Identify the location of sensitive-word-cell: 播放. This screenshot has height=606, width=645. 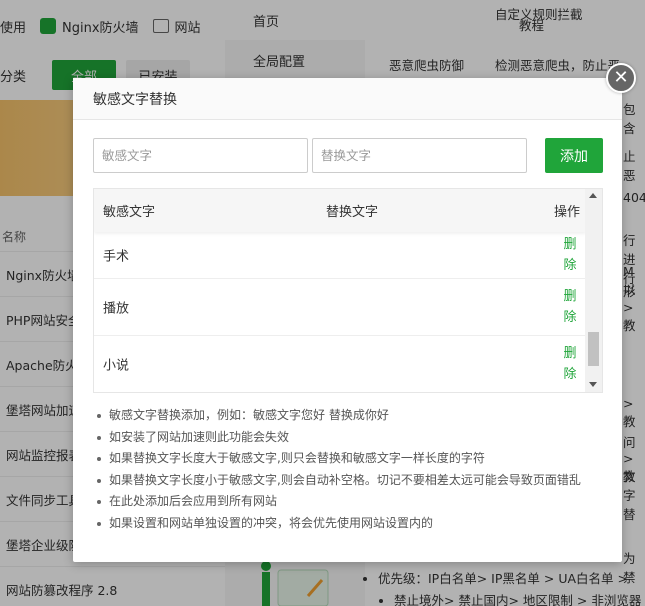
(116, 309).